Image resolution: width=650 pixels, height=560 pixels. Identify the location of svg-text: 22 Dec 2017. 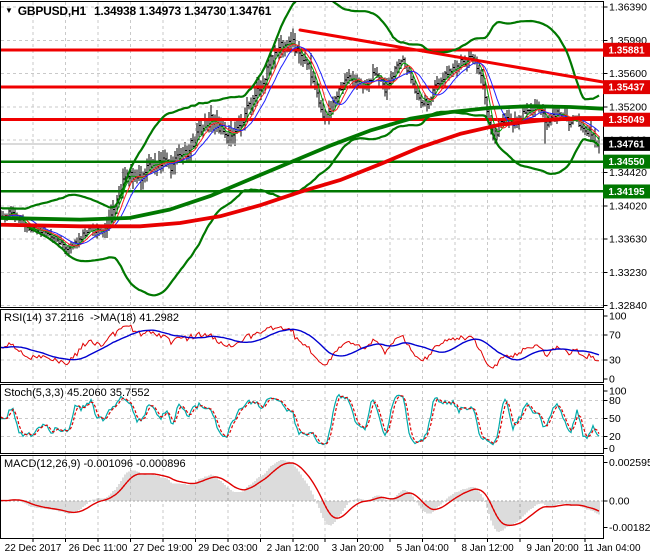
(33, 548).